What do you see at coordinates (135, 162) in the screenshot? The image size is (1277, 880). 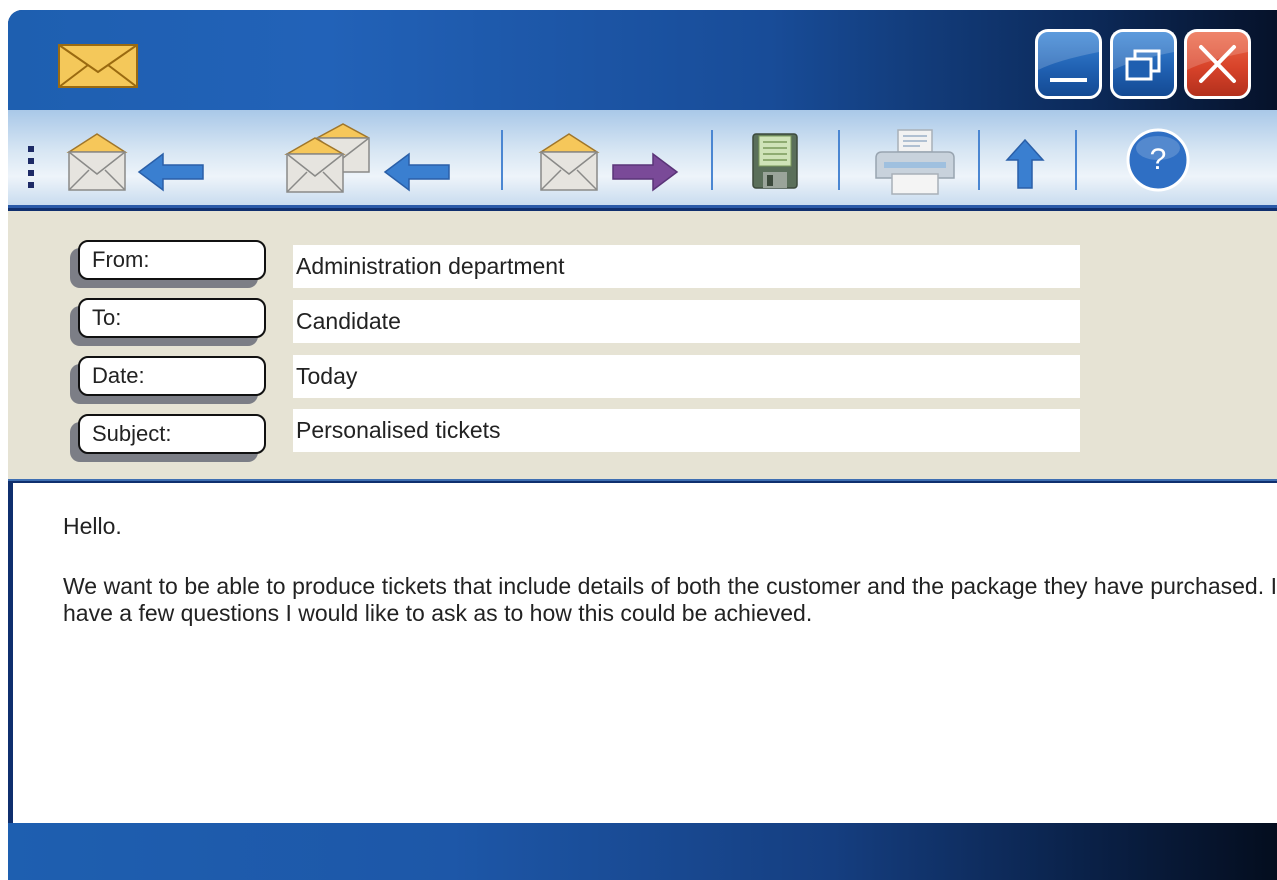 I see `reply-icon` at bounding box center [135, 162].